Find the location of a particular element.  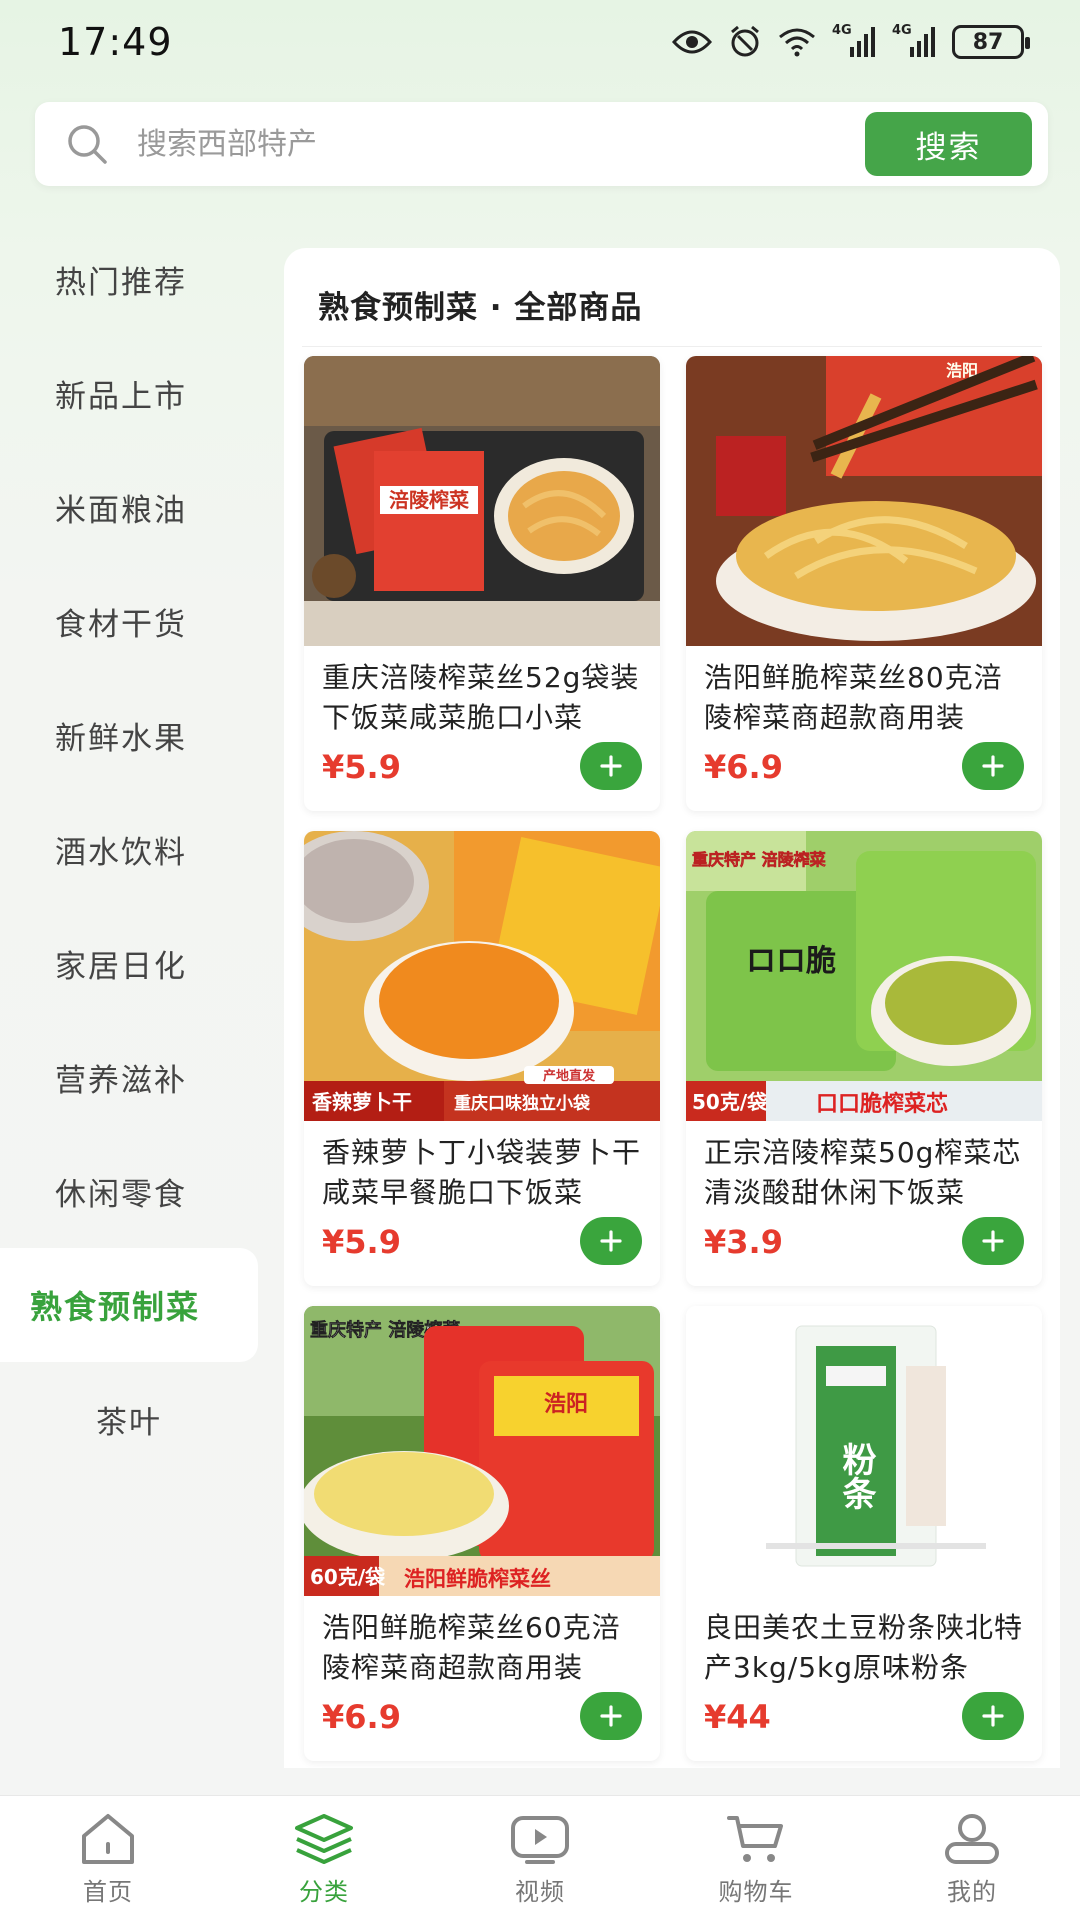

sidebar-item-drinks: 酒水饮料 is located at coordinates (129, 849).